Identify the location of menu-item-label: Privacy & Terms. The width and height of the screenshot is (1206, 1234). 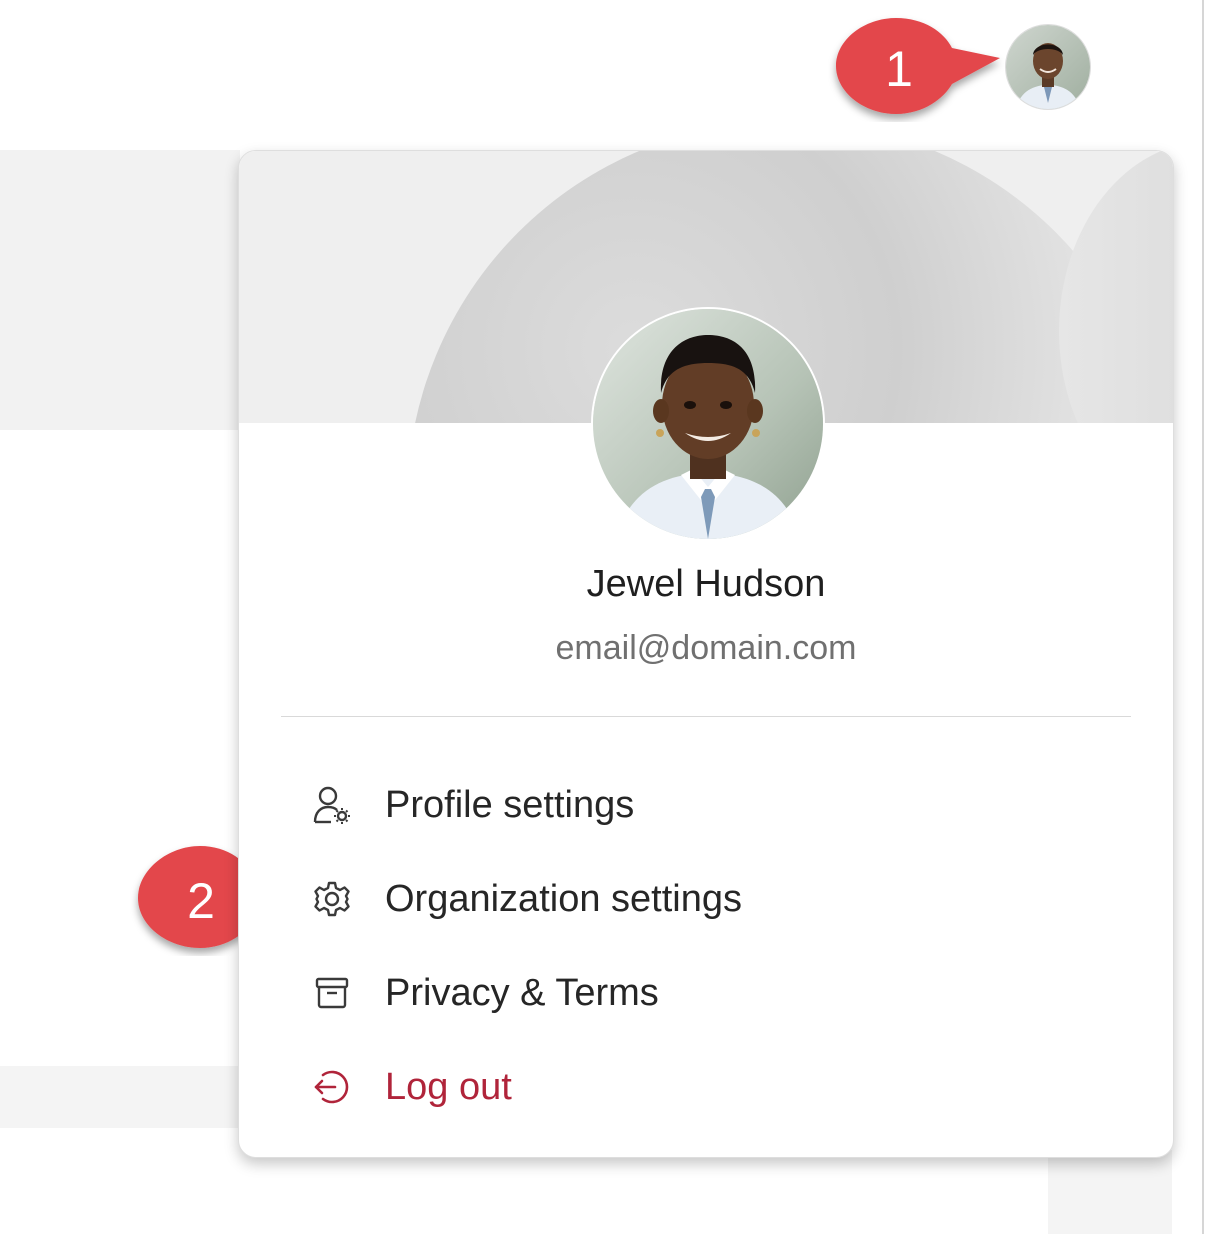
(522, 992).